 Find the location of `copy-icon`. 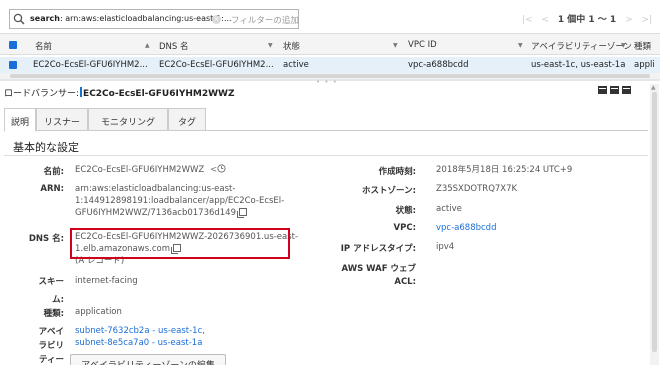

copy-icon is located at coordinates (242, 213).